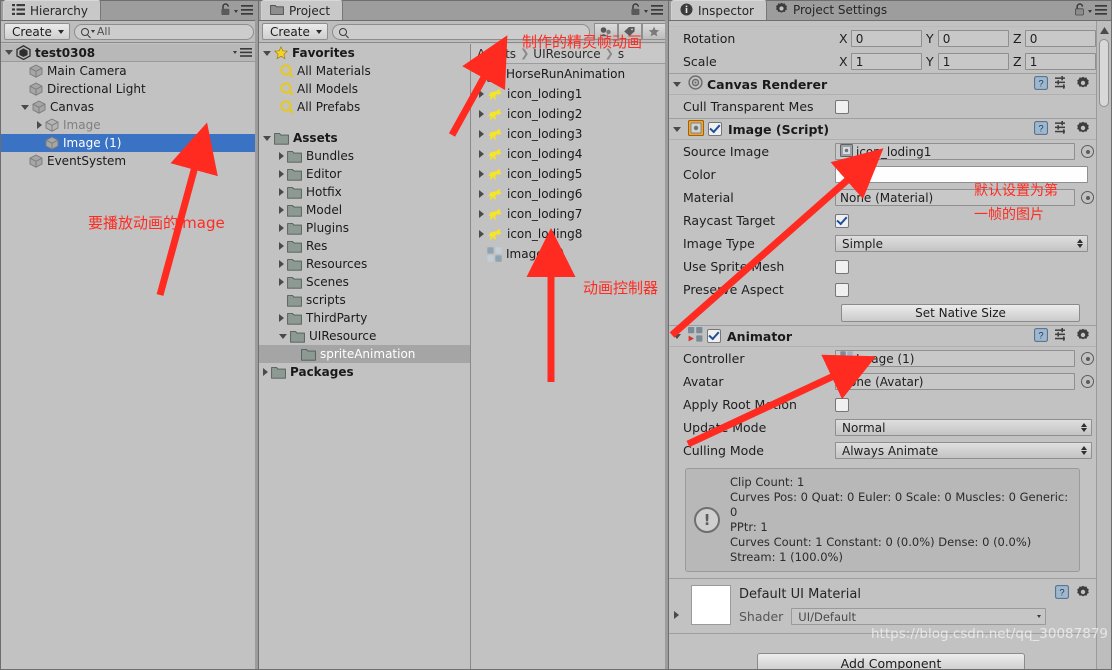 This screenshot has width=1112, height=670. I want to click on folder-item-thirdparty: ThirdParty, so click(364, 318).